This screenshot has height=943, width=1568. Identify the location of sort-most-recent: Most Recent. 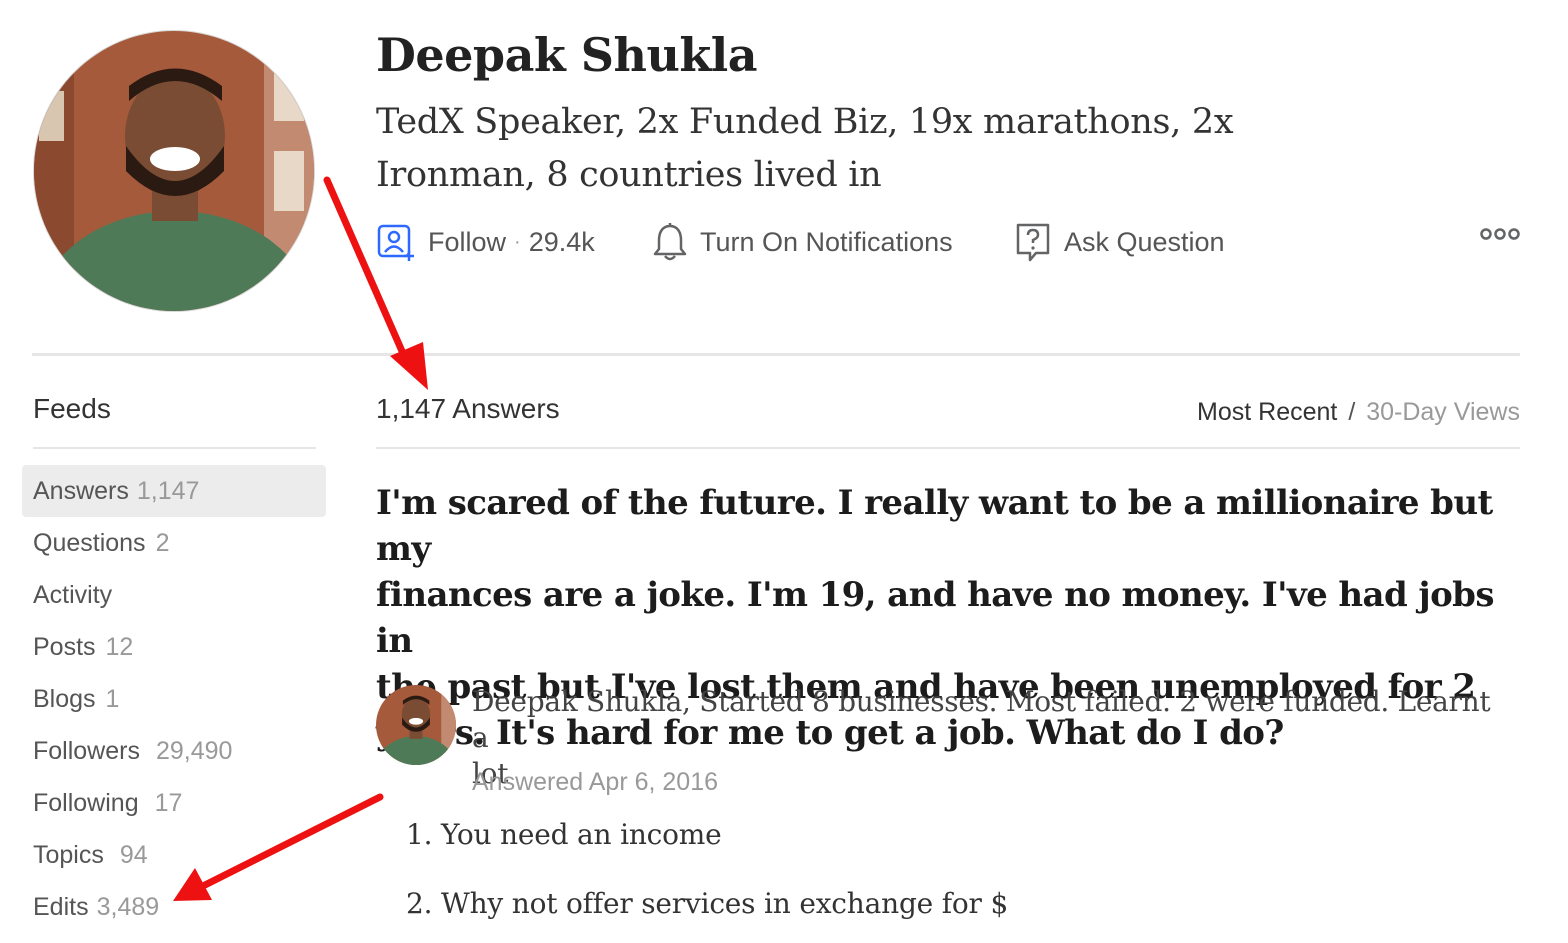
(1267, 412).